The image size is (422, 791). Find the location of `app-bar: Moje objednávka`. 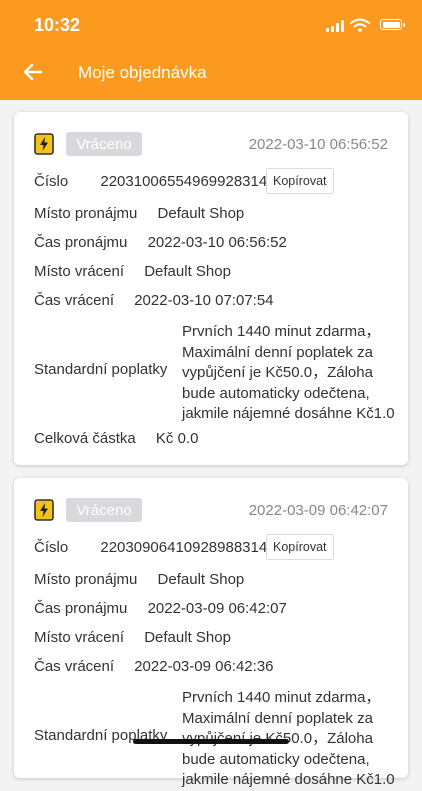

app-bar: Moje objednávka is located at coordinates (211, 72).